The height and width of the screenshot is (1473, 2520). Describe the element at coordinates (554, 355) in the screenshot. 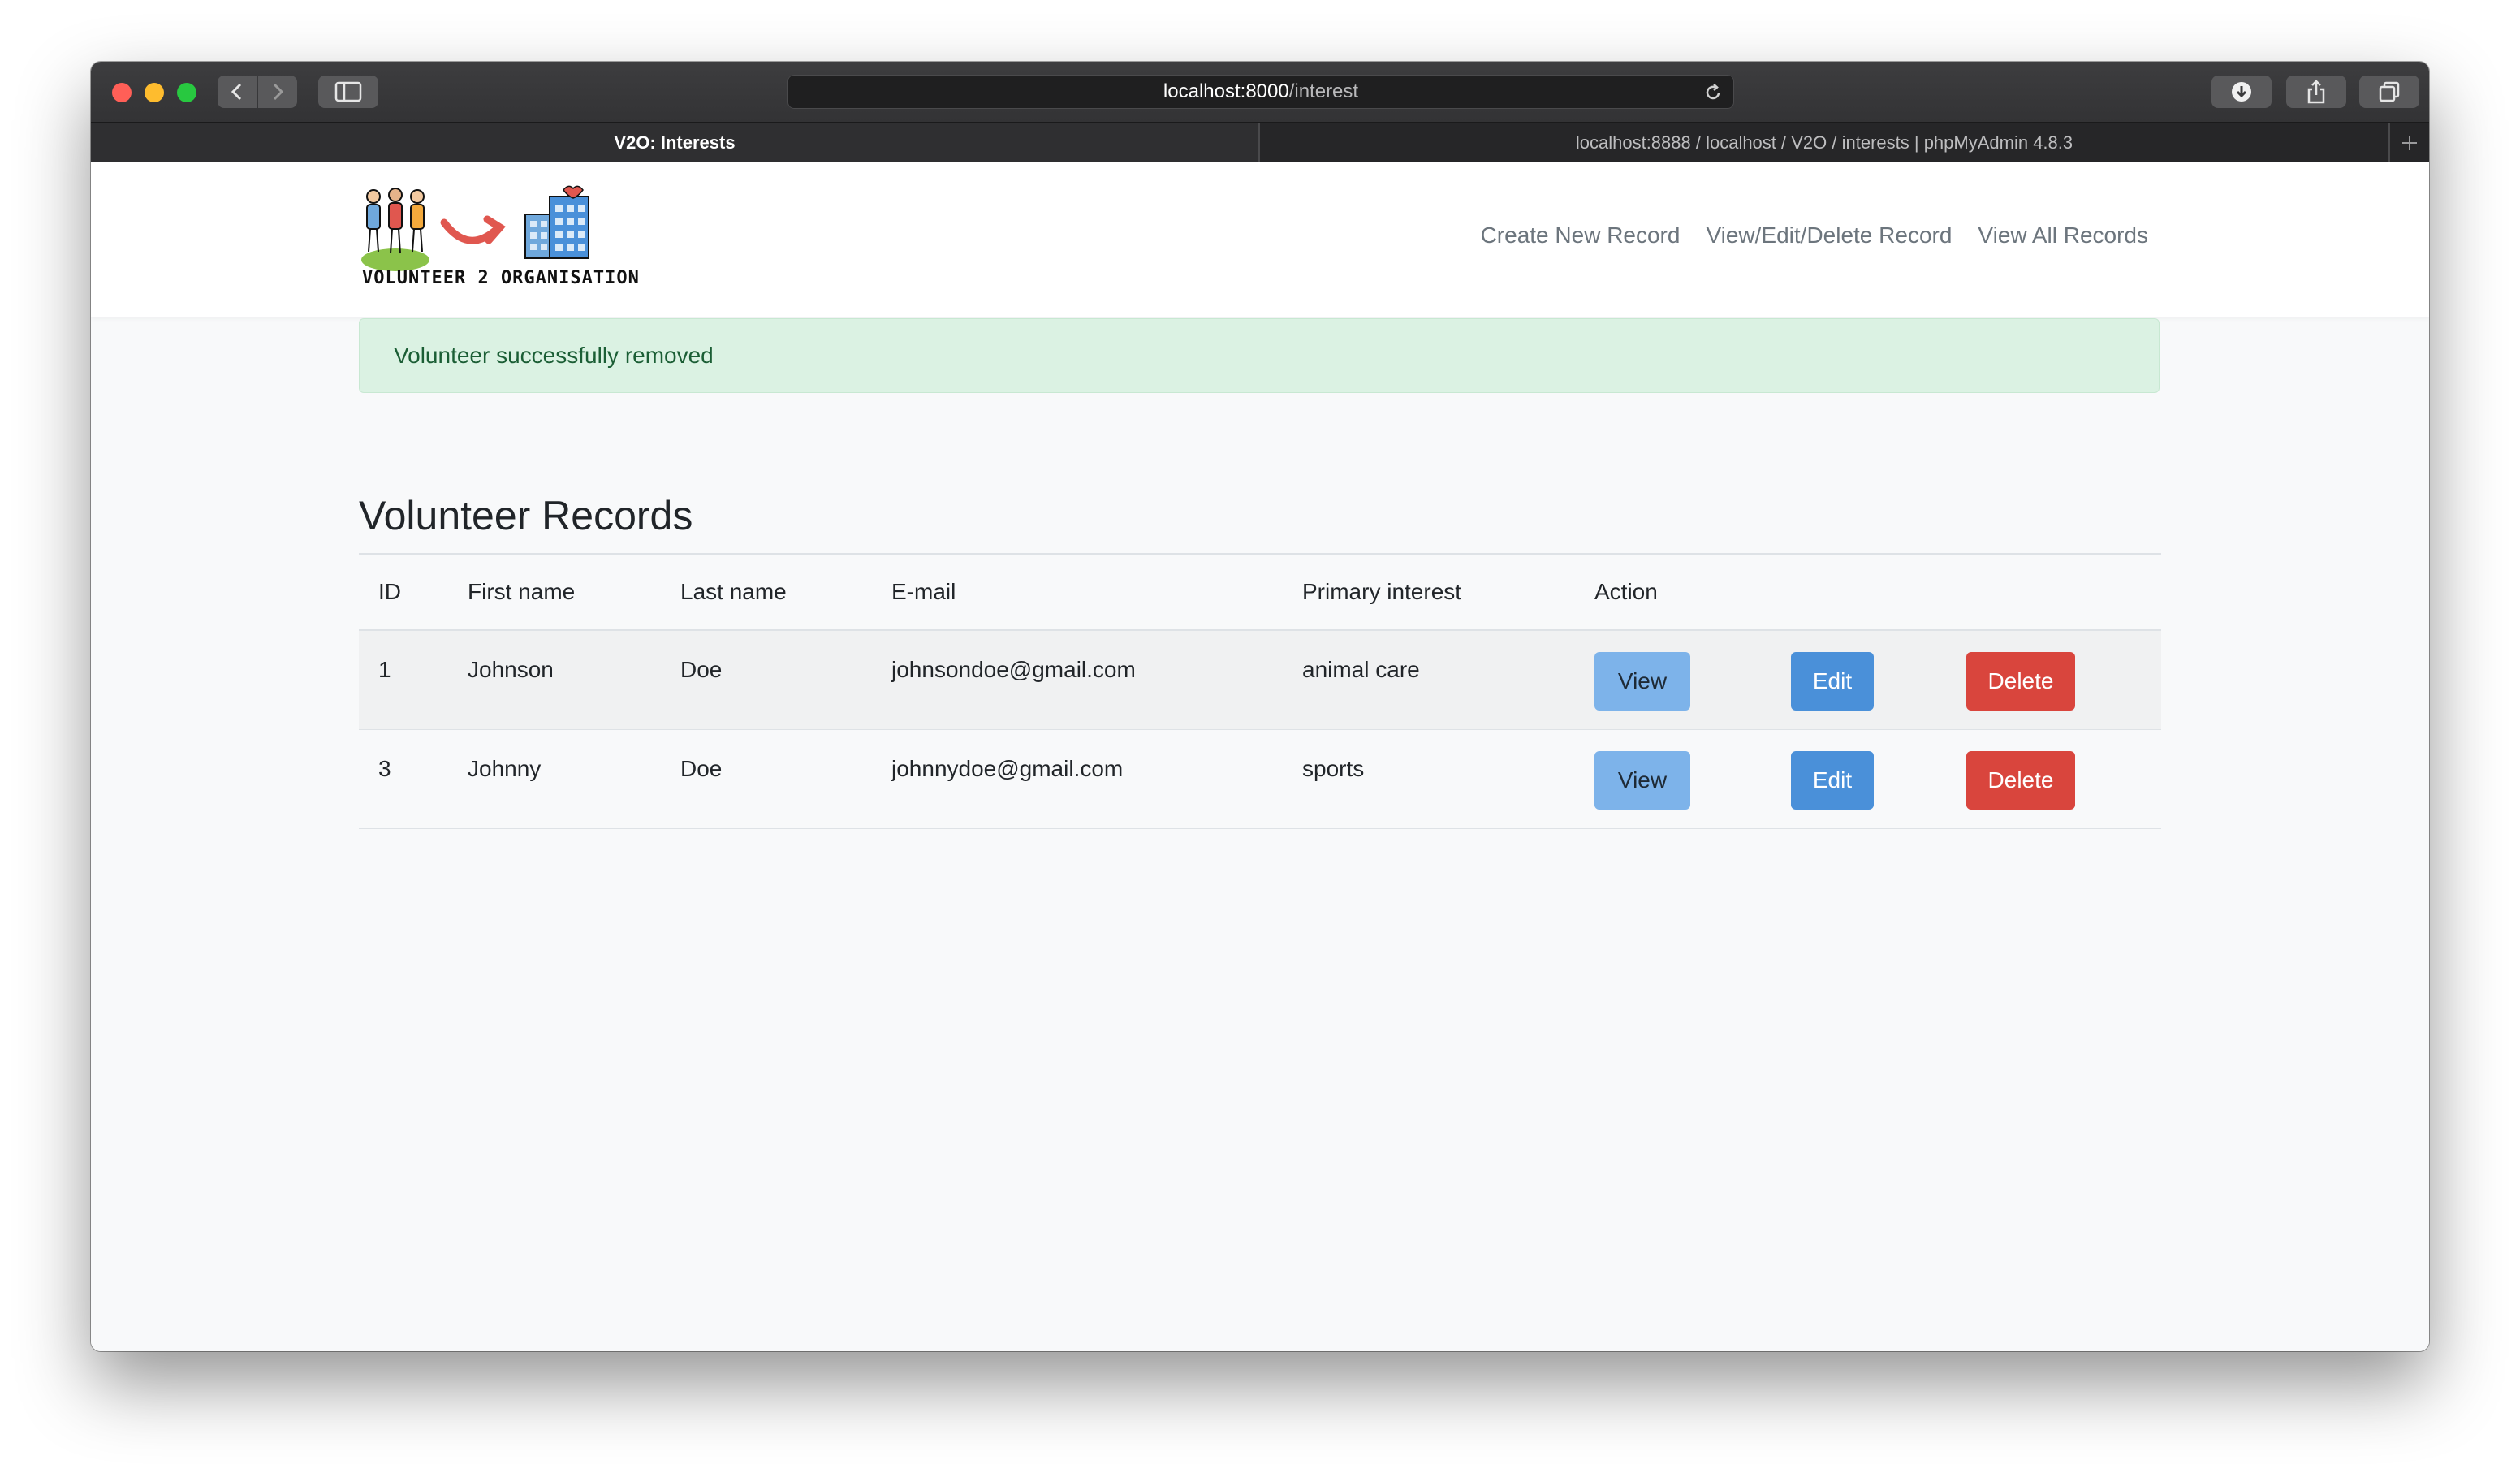

I see `alert-message: Volunteer successfully removed` at that location.